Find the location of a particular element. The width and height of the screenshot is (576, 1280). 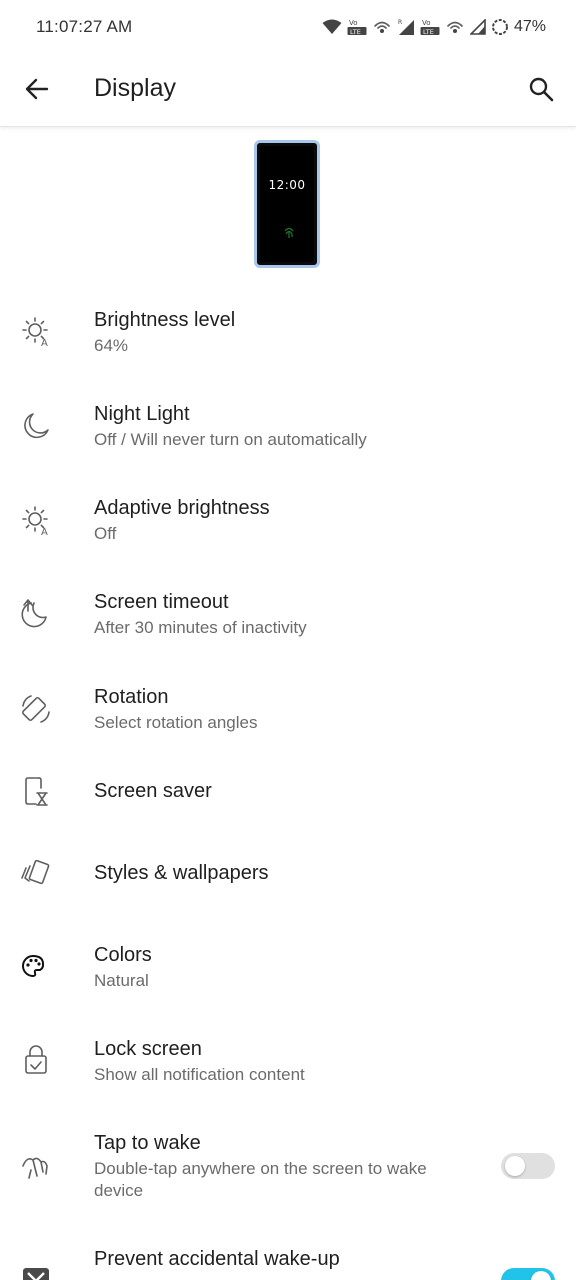

setting-title: Screen timeout is located at coordinates (161, 602).